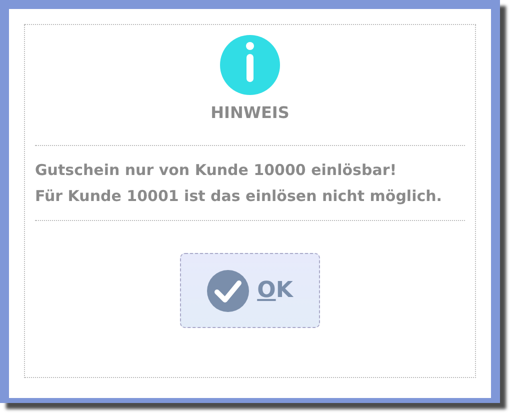 The width and height of the screenshot is (510, 413). I want to click on message-line: Für Kunde 10001 ist das einlösen nicht möglich., so click(239, 196).